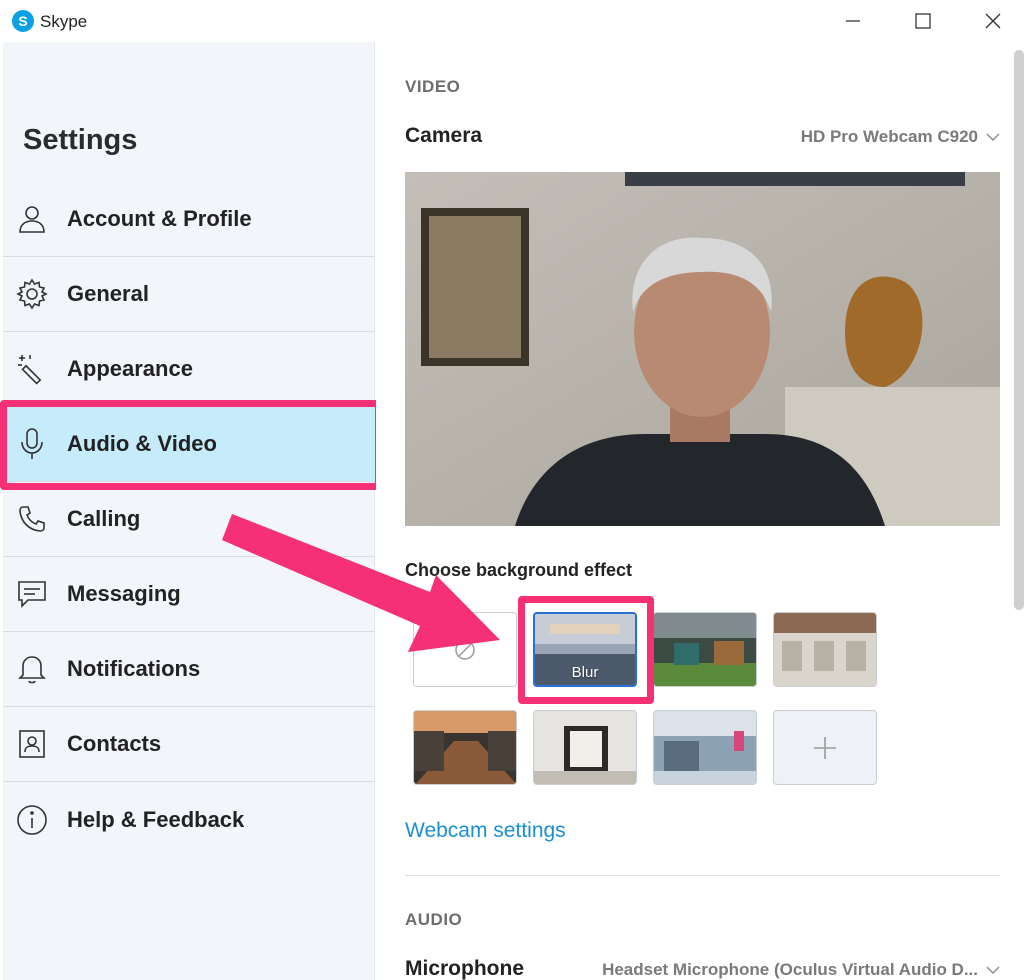  I want to click on info-icon, so click(32, 820).